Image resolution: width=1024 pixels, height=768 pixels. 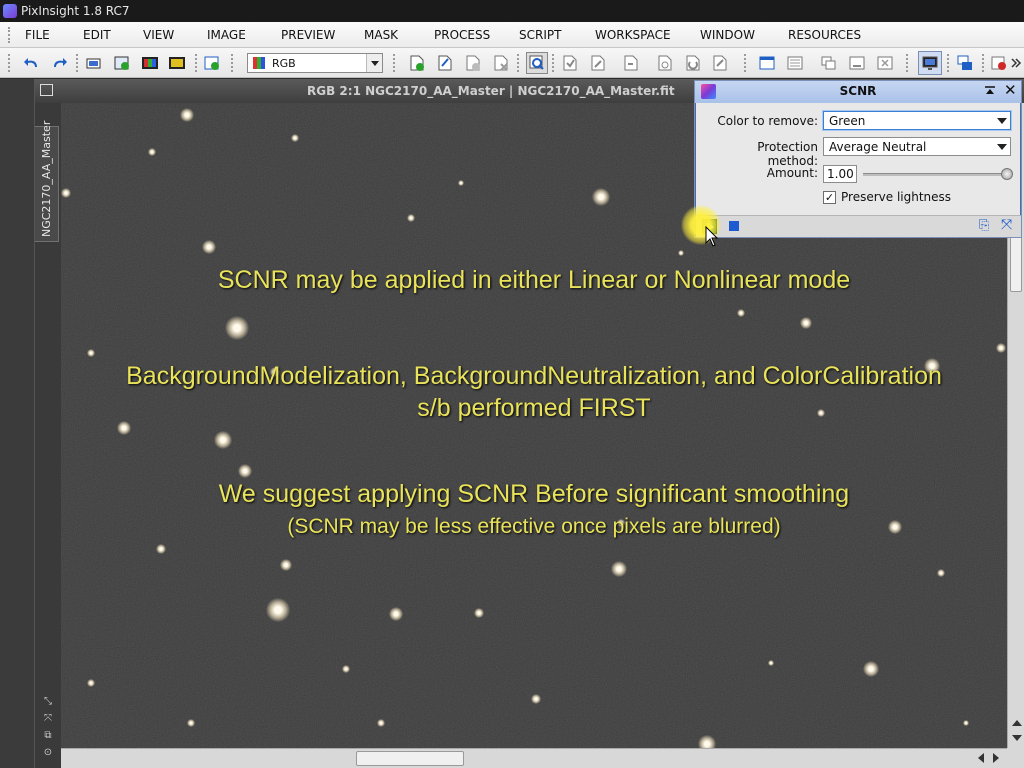 I want to click on color-to-remove-label: Color to remove:, so click(x=767, y=121).